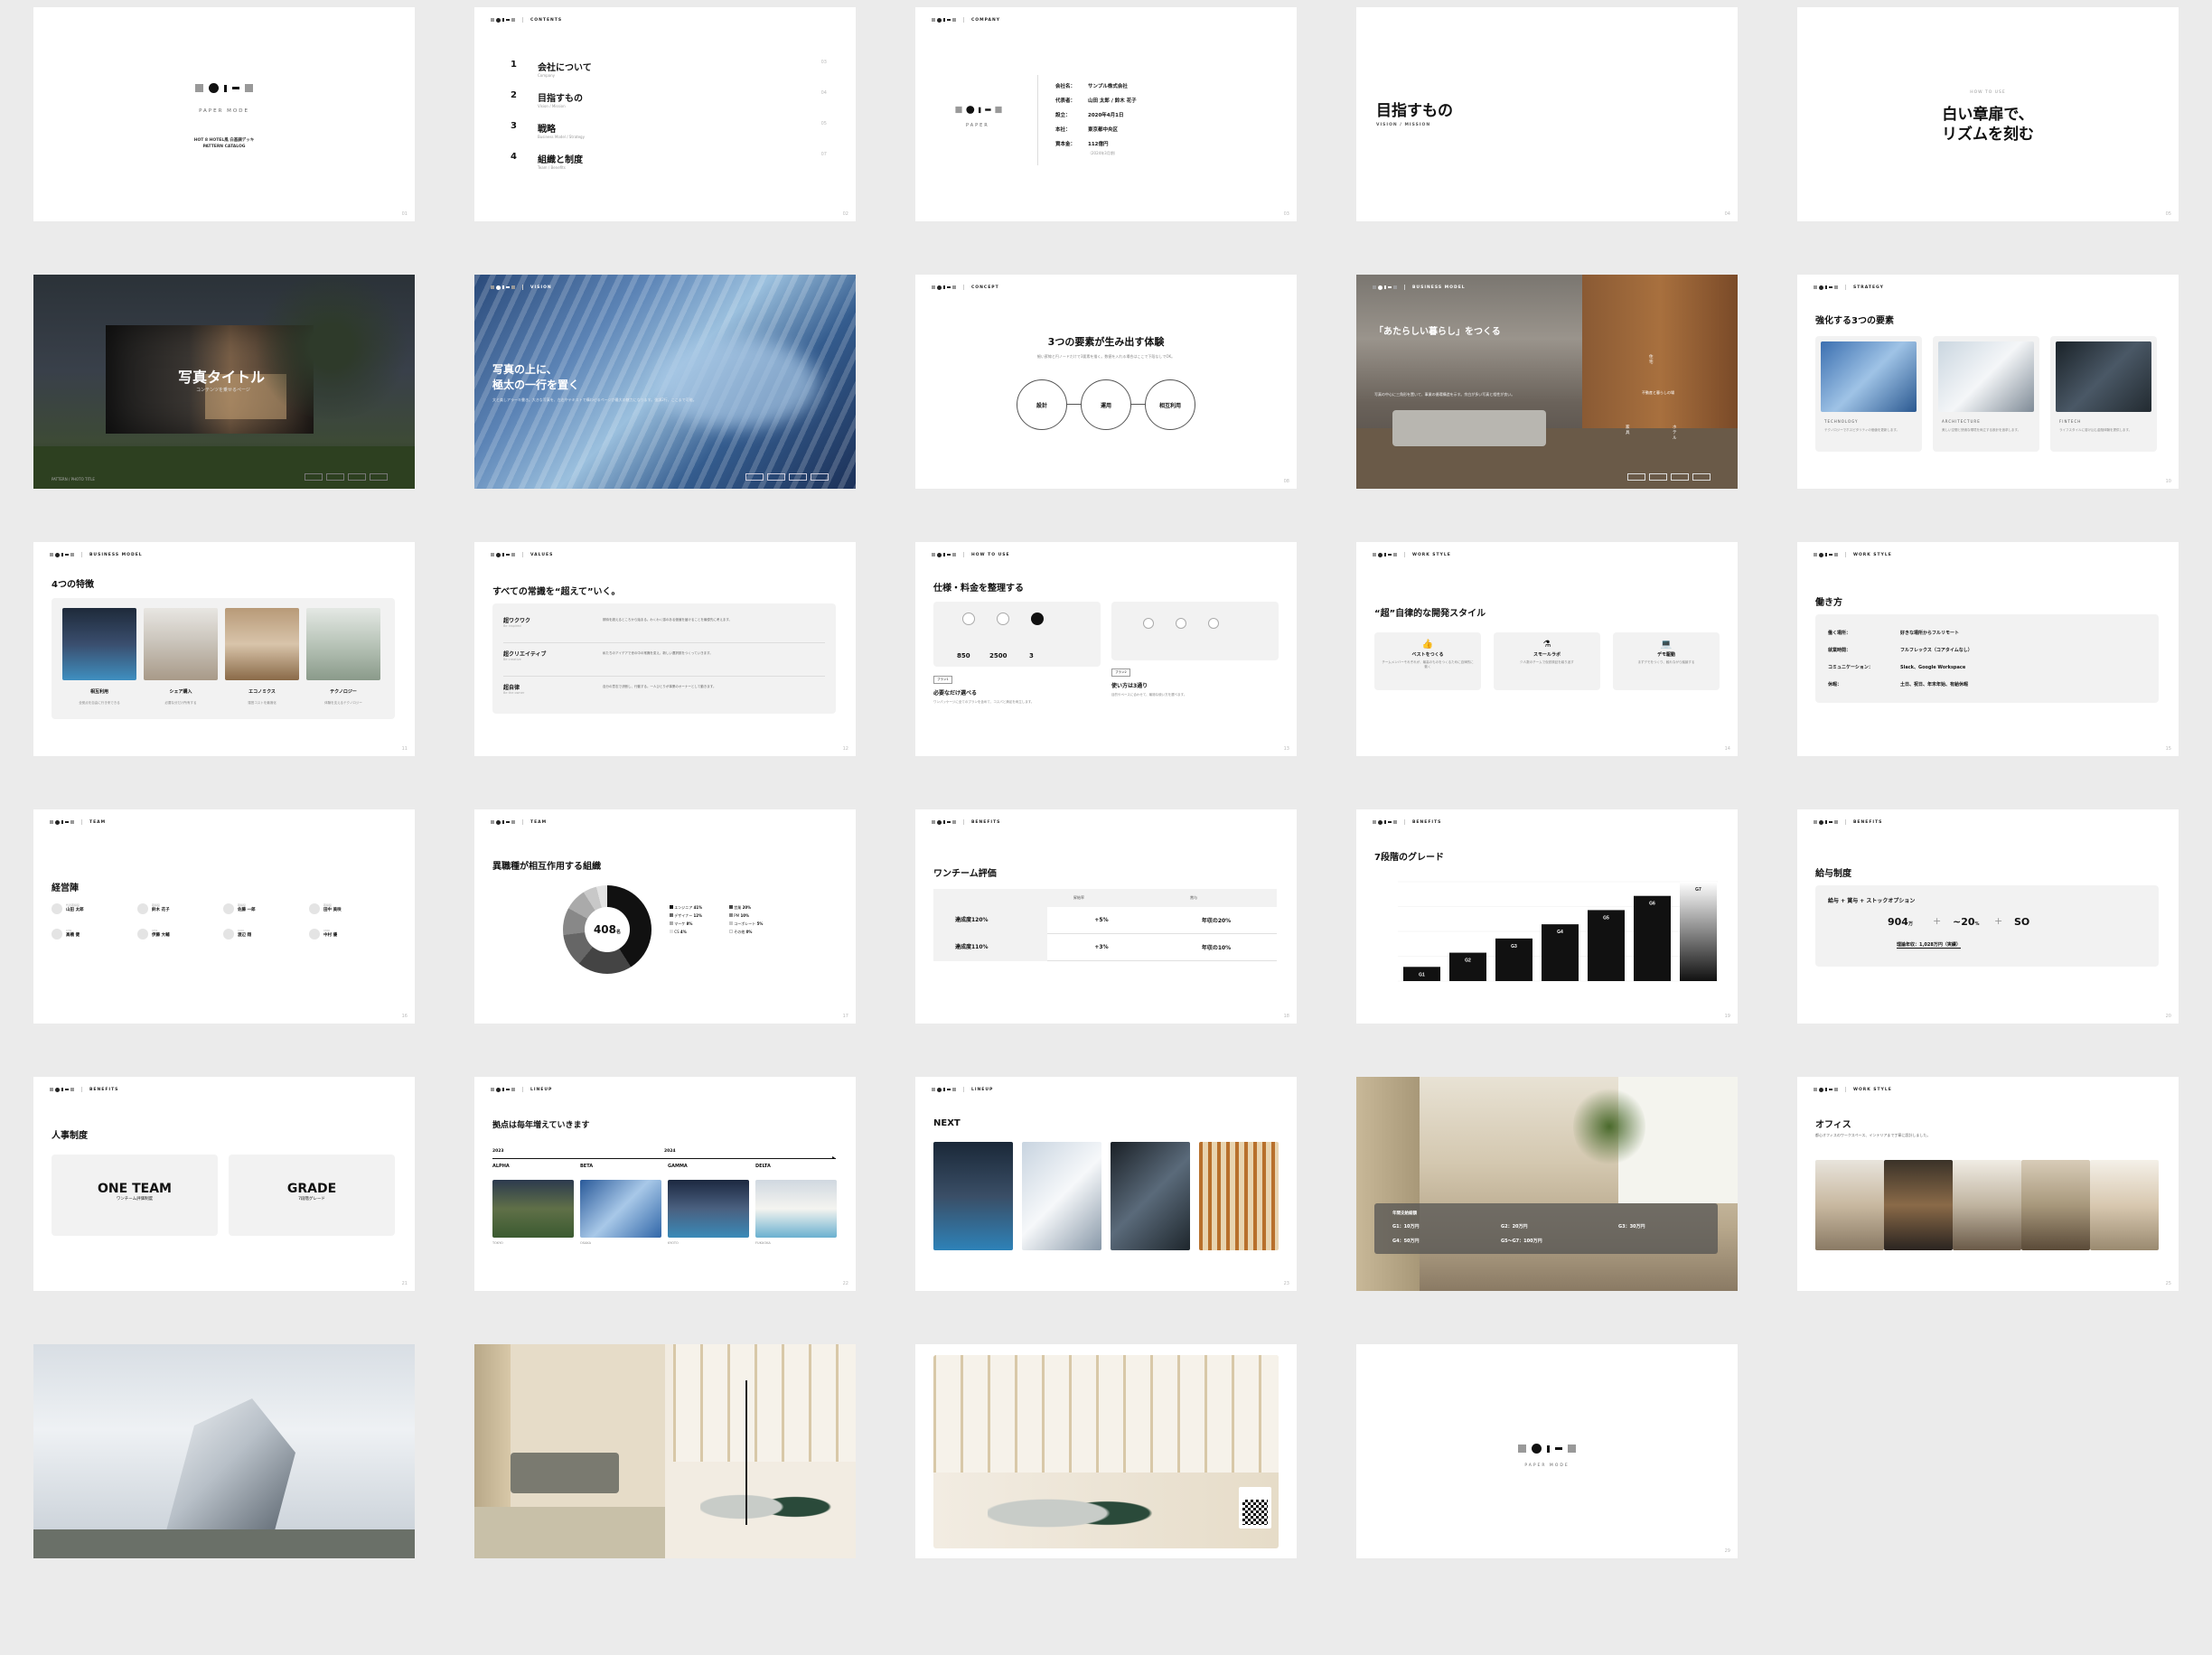 The width and height of the screenshot is (2212, 1655). Describe the element at coordinates (1547, 114) in the screenshot. I see `slide-vision: 目指すもの VISION / MISSION 04` at that location.